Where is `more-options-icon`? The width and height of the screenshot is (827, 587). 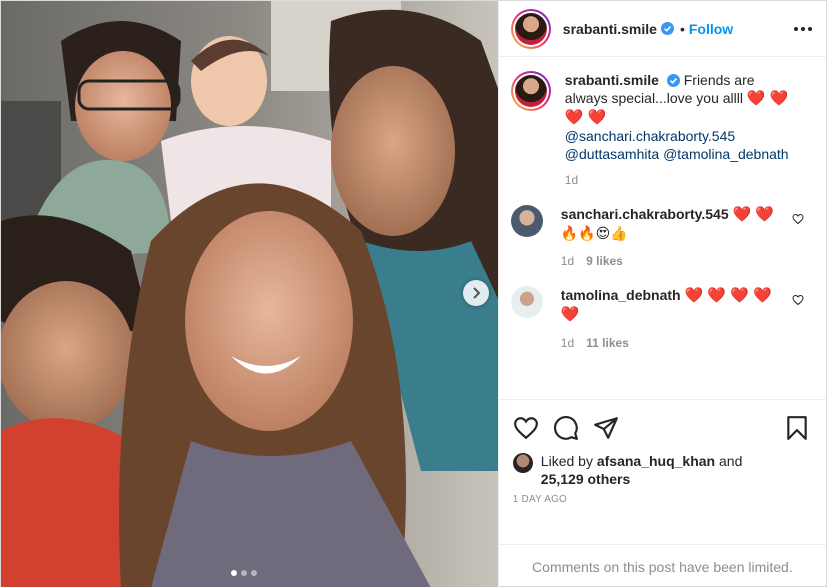
more-options-icon is located at coordinates (803, 28).